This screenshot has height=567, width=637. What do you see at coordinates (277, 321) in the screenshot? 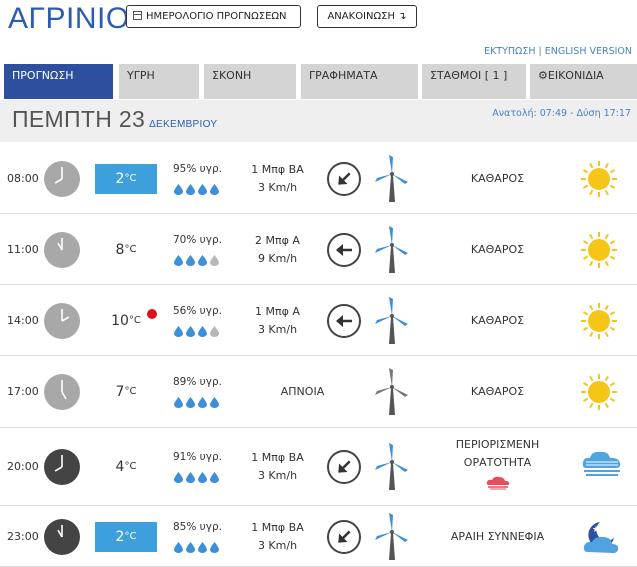
I see `wind-info: 1 Μπφ Α 3 Km/h` at bounding box center [277, 321].